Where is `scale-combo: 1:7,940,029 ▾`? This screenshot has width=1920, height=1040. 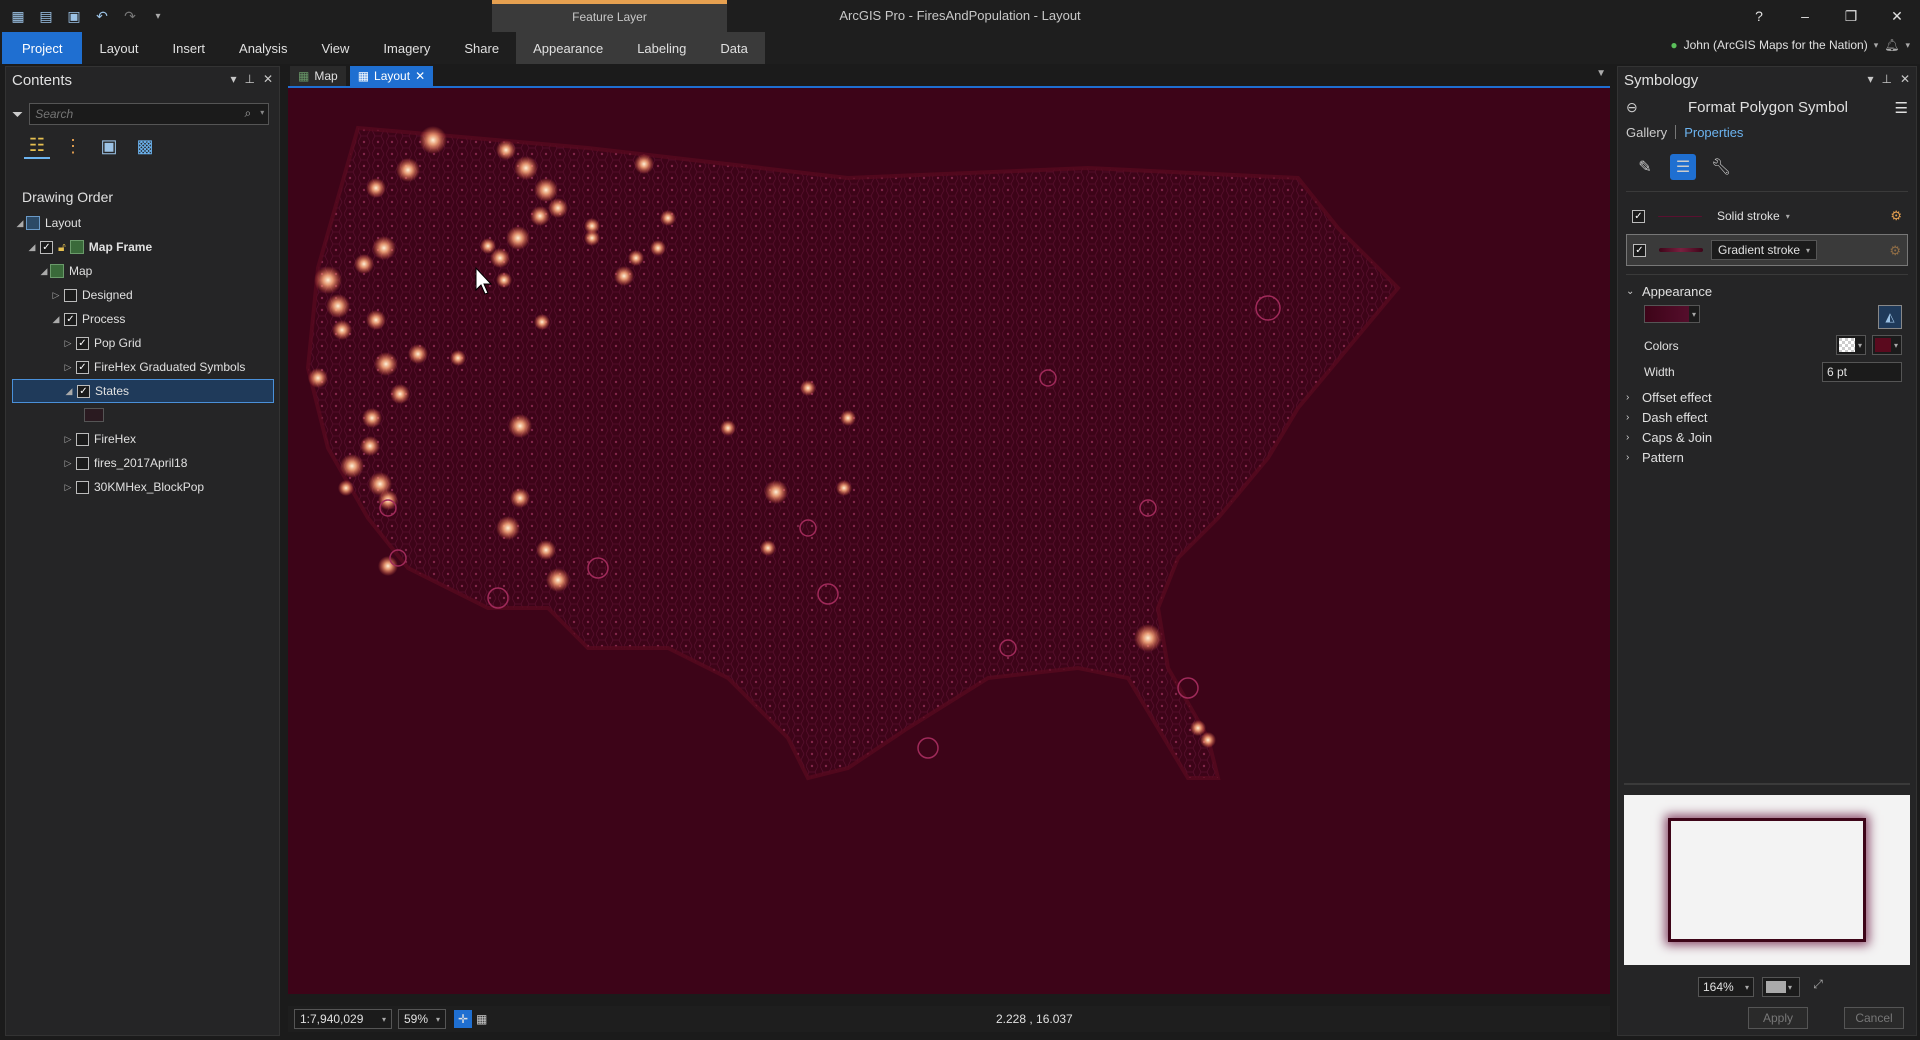
scale-combo: 1:7,940,029 ▾ is located at coordinates (343, 1019).